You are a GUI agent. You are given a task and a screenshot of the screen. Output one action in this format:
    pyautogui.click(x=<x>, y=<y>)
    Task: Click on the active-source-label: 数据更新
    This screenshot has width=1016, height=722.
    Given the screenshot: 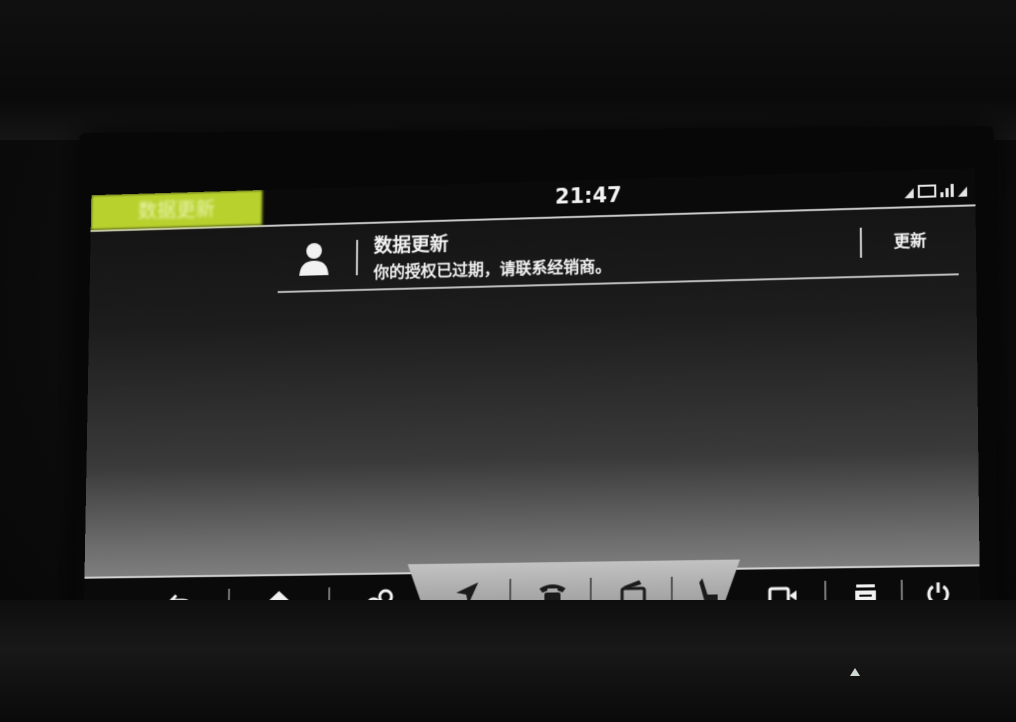 What is the action you would take?
    pyautogui.click(x=177, y=210)
    